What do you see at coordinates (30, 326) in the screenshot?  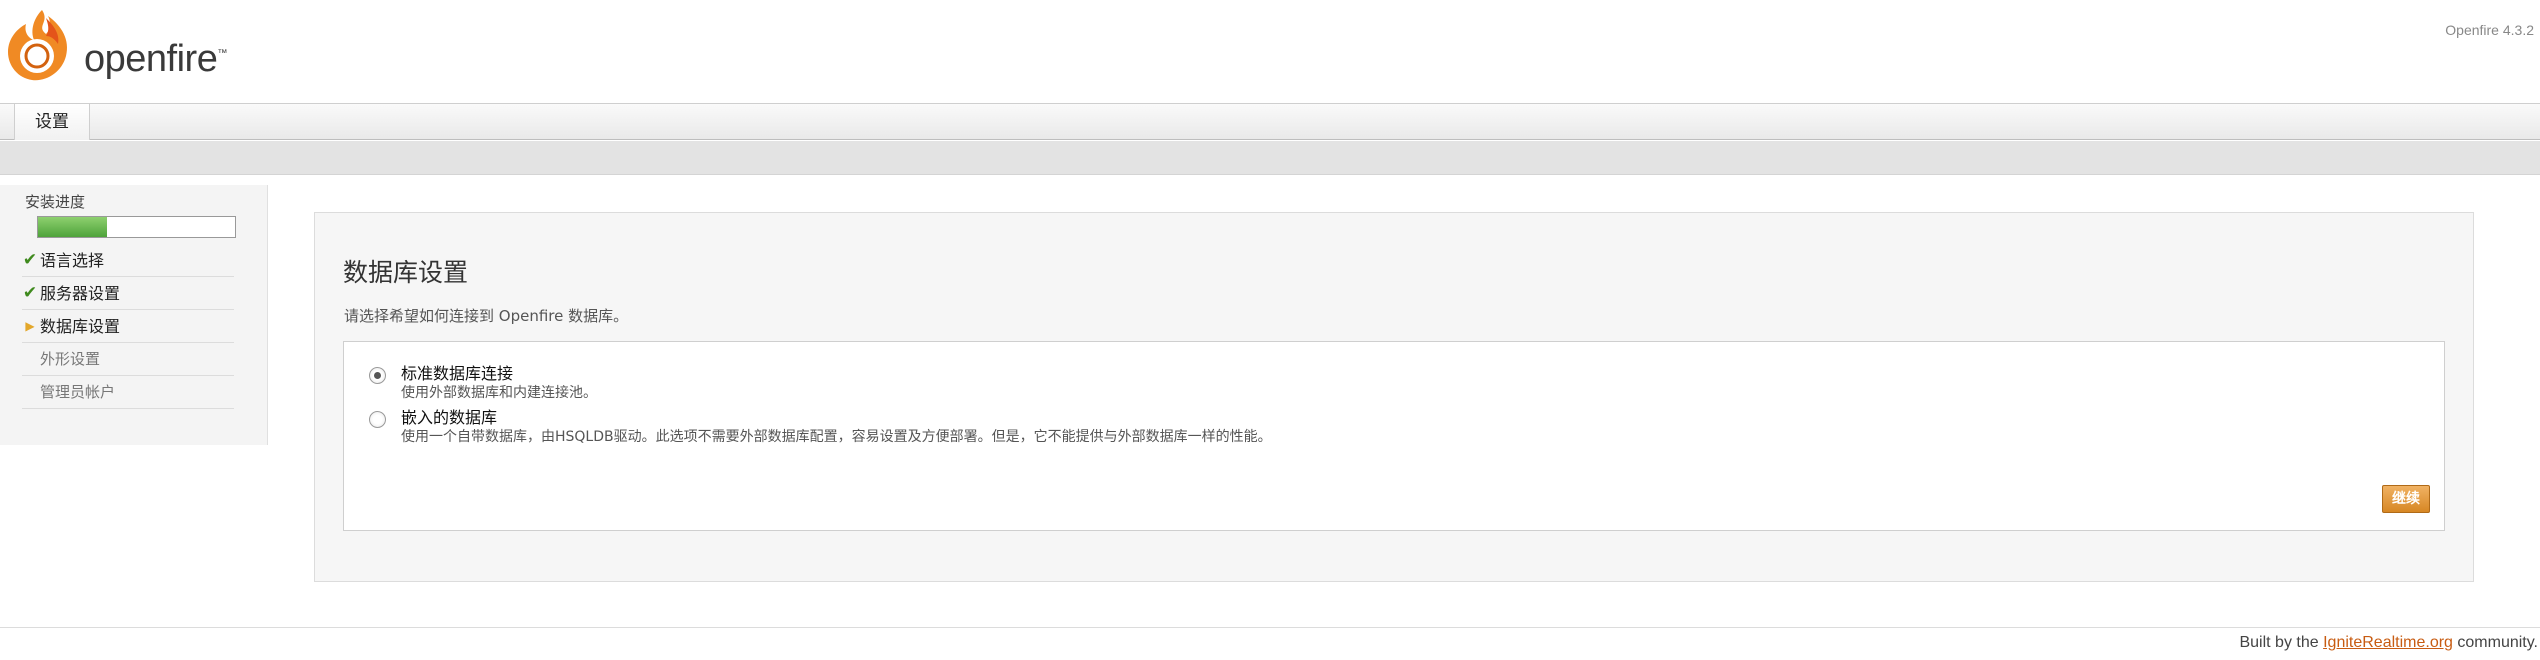 I see `arrow-right-icon: ▶` at bounding box center [30, 326].